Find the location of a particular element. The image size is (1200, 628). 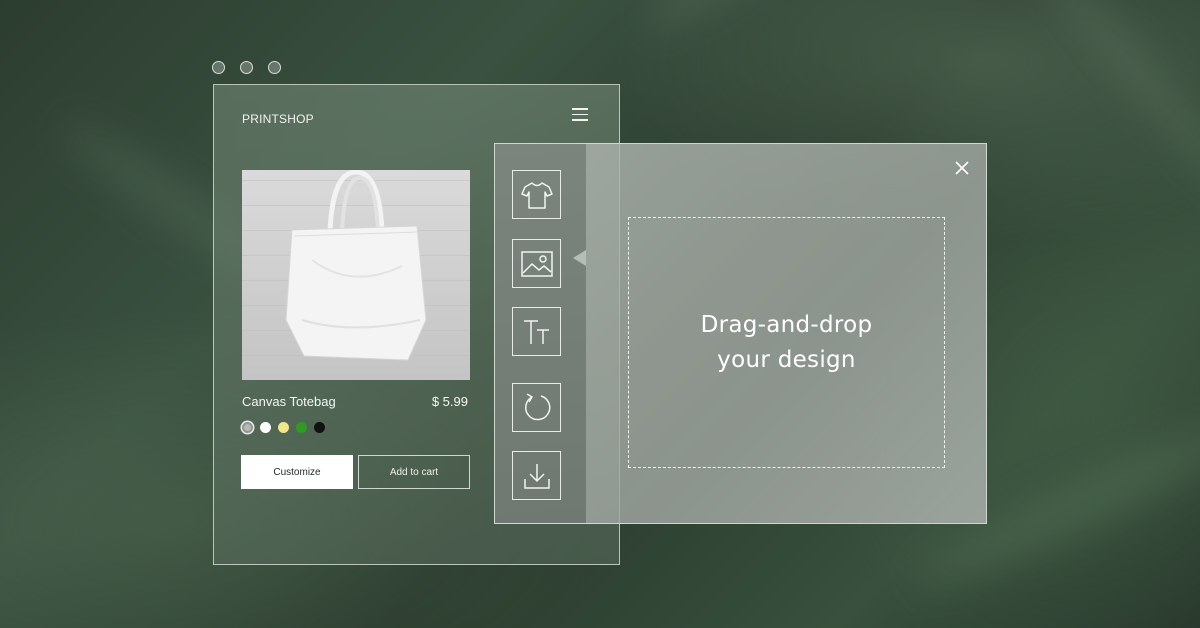

tool-apparel is located at coordinates (536, 194).